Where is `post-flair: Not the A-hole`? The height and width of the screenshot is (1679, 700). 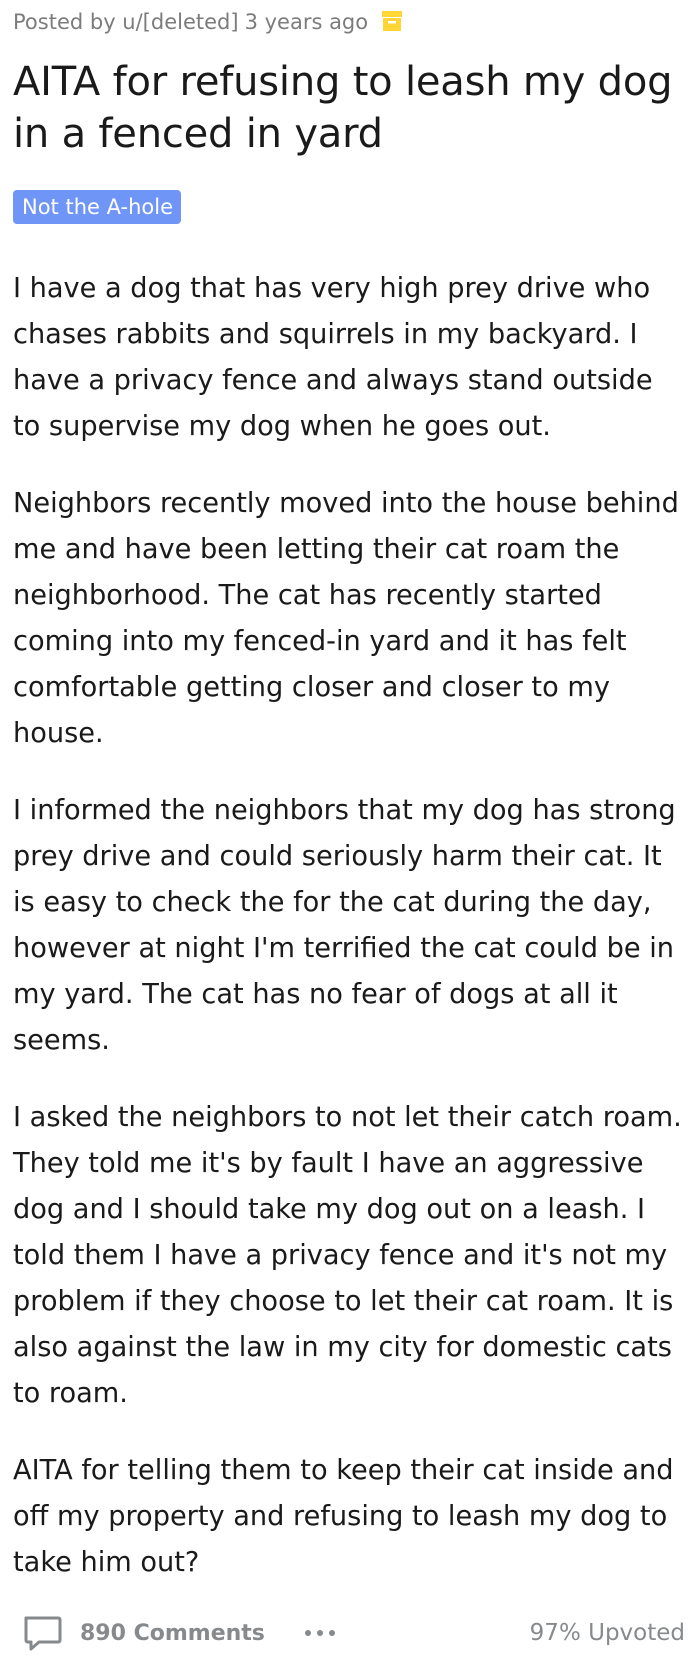
post-flair: Not the A-hole is located at coordinates (97, 207).